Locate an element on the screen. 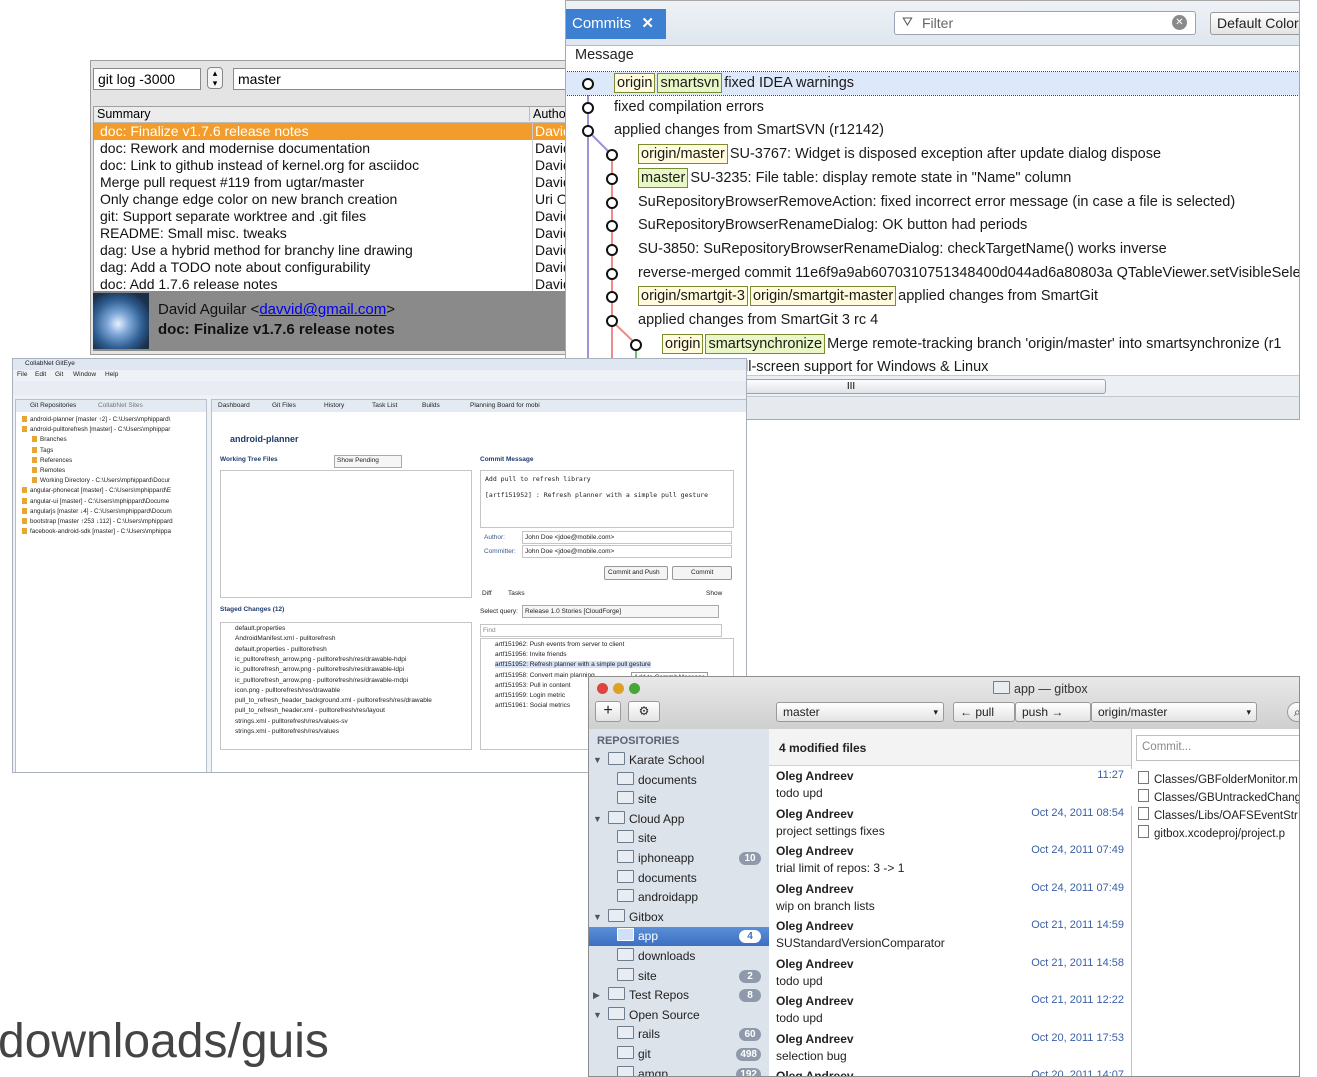 The image size is (1317, 1077). commit-item: Oleg Andreev Oct 20, 2011 14:07 is located at coordinates (956, 1072).